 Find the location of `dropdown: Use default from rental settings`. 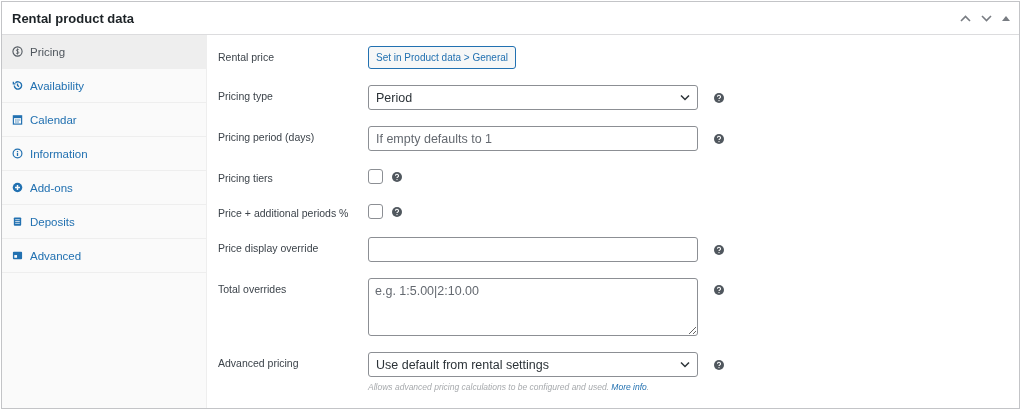

dropdown: Use default from rental settings is located at coordinates (533, 364).